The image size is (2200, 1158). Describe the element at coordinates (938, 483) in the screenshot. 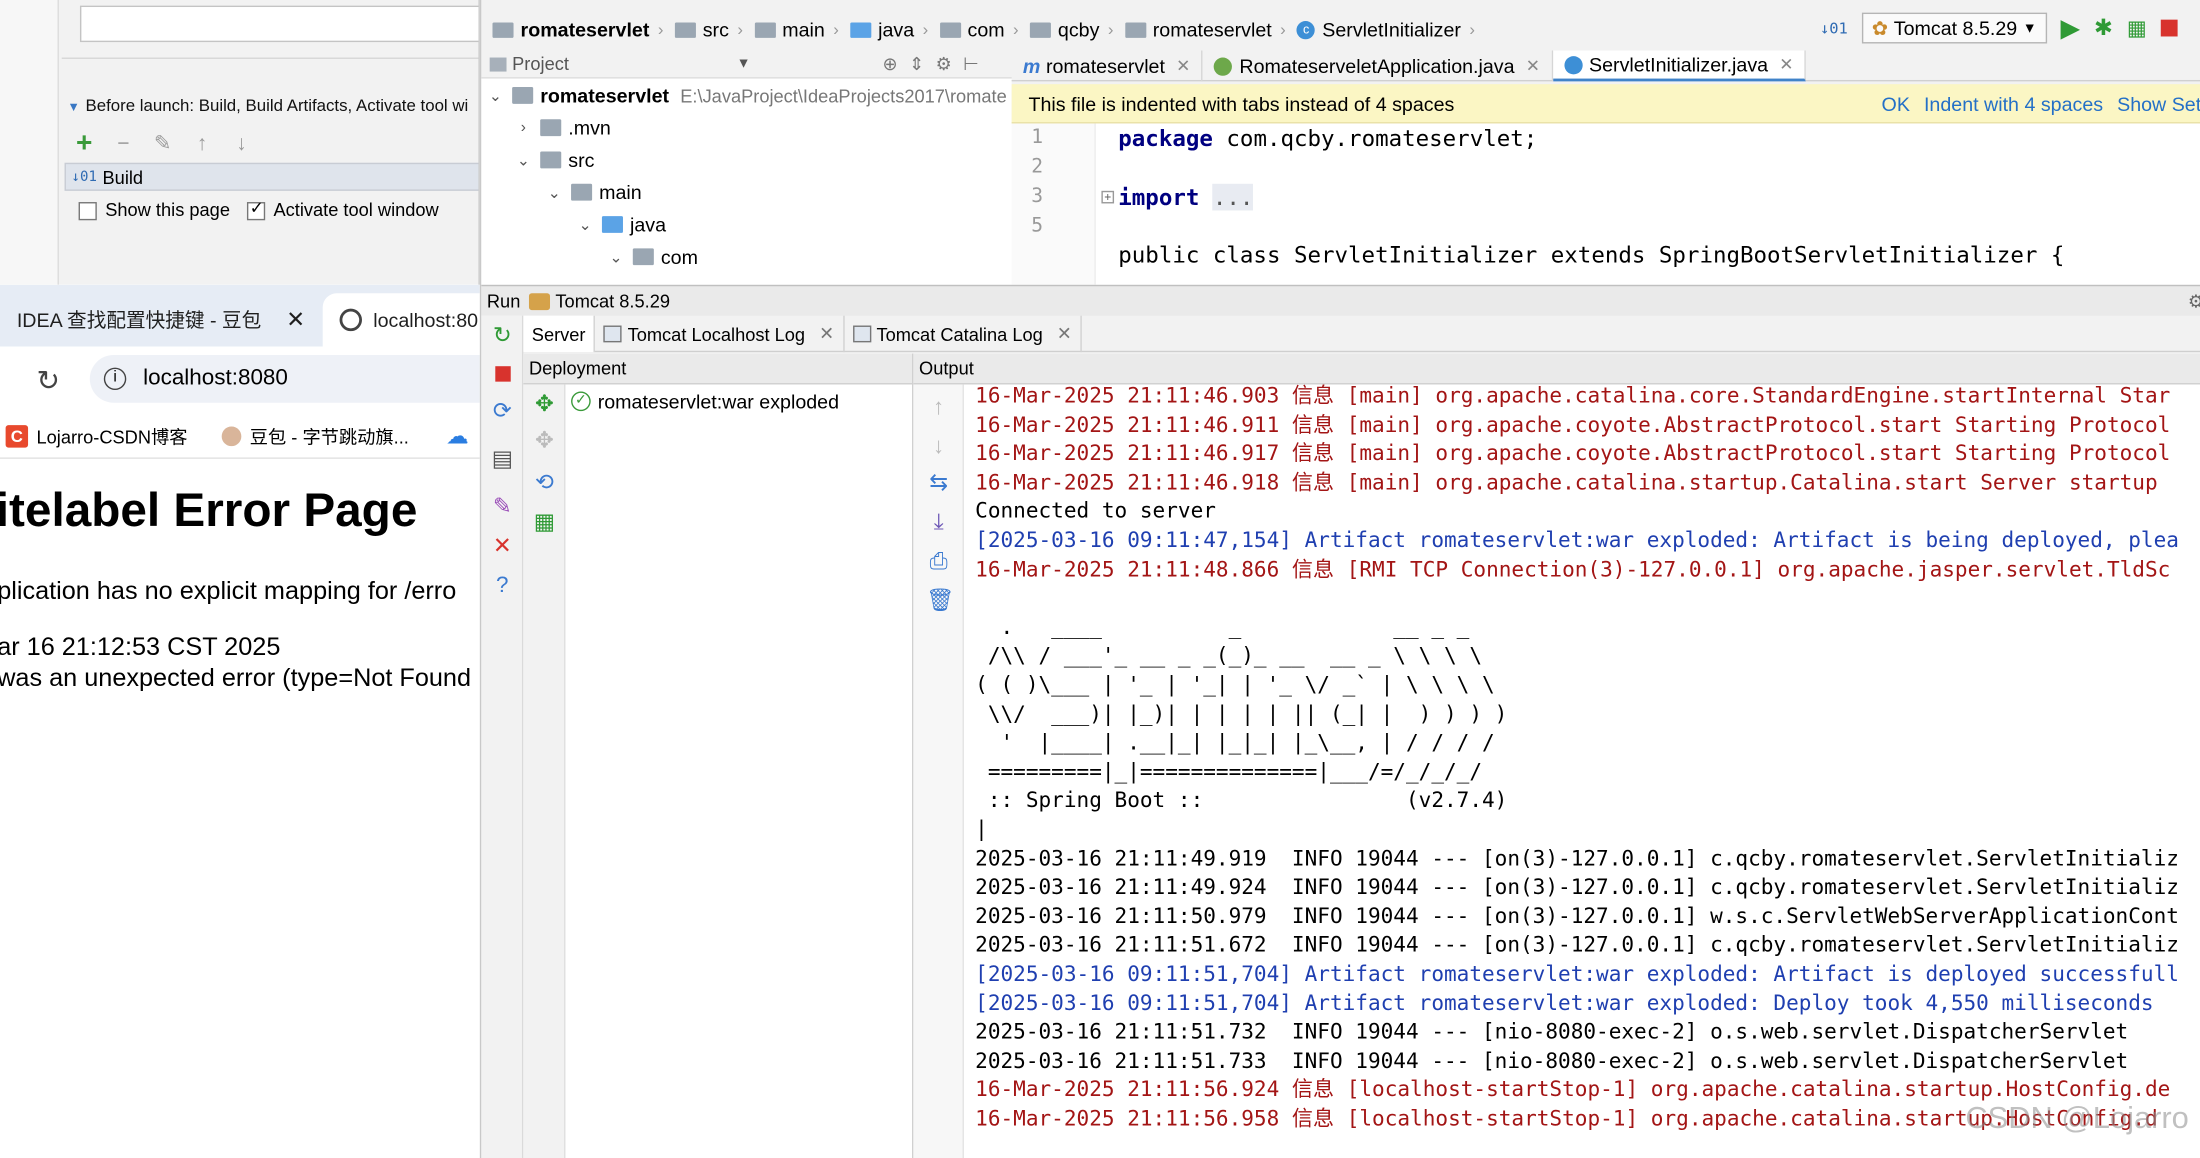

I see `soft-wrap-icon: ⇆` at that location.